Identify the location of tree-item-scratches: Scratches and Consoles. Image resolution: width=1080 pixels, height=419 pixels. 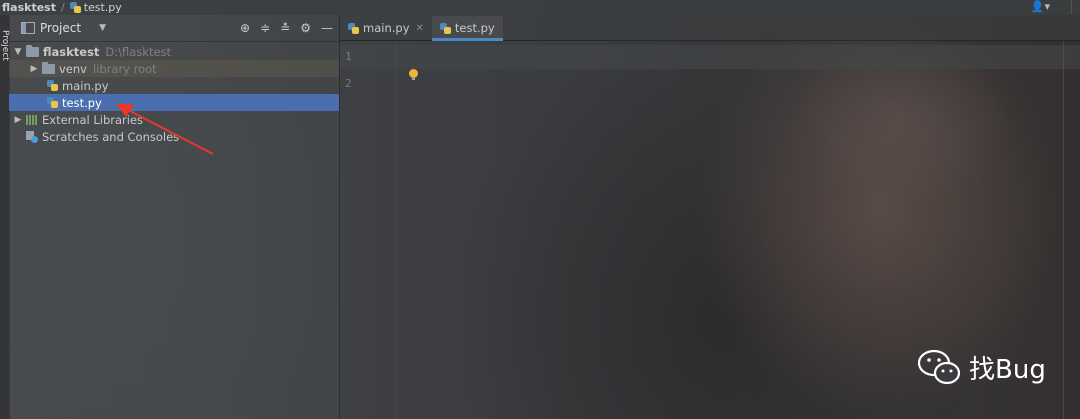
(174, 136).